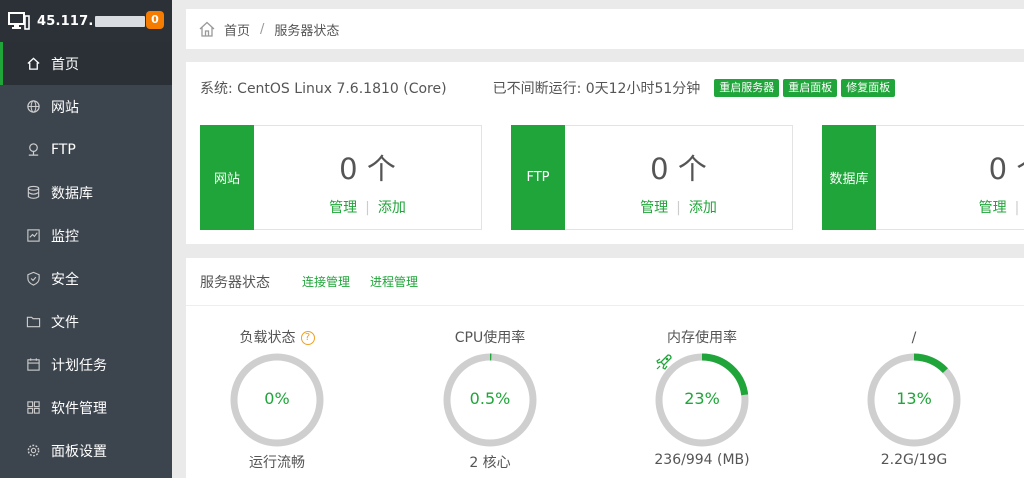 The height and width of the screenshot is (478, 1024). What do you see at coordinates (596, 89) in the screenshot?
I see `uptime-info: 已不间断运行: 0天12小时51分钟` at bounding box center [596, 89].